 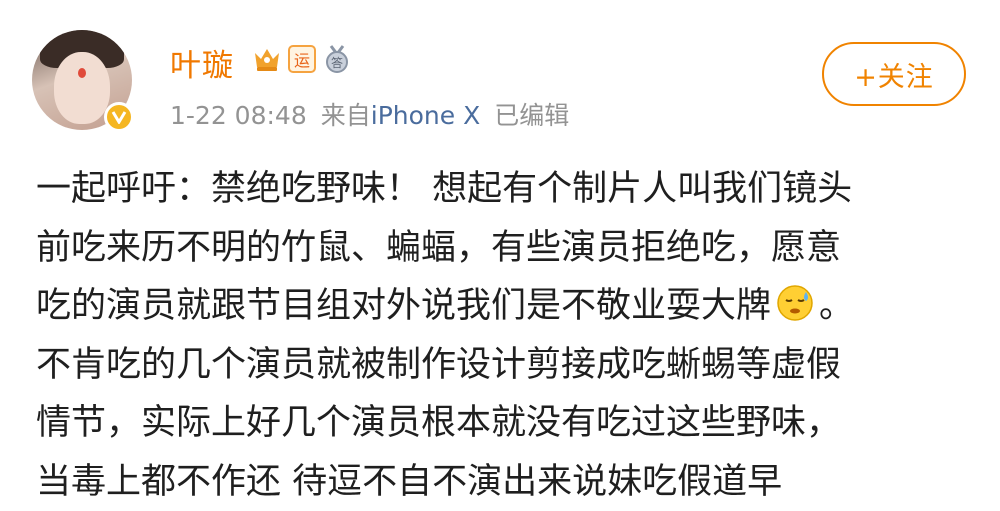 What do you see at coordinates (346, 115) in the screenshot?
I see `source-prefix: 来自` at bounding box center [346, 115].